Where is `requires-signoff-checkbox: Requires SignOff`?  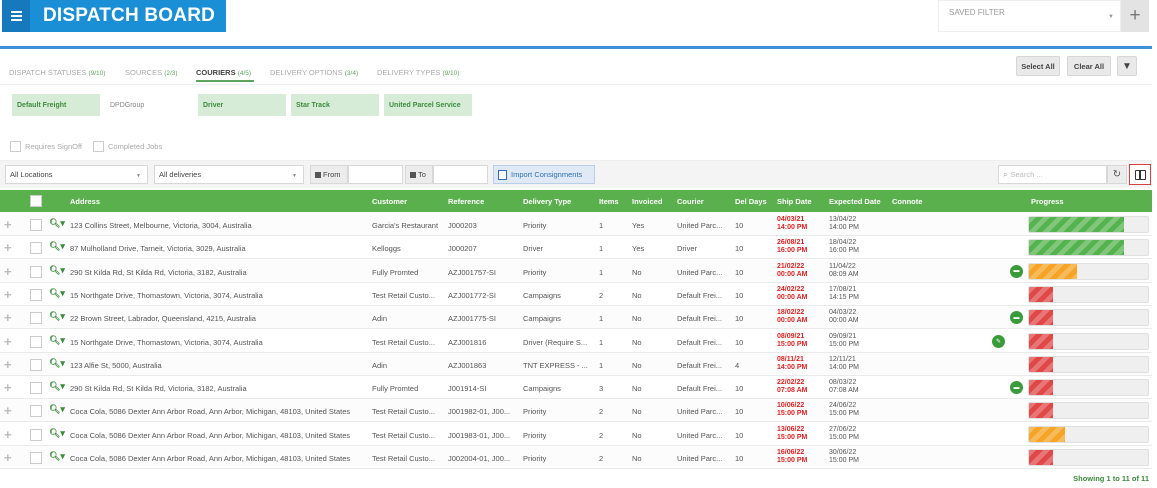
requires-signoff-checkbox: Requires SignOff is located at coordinates (46, 146).